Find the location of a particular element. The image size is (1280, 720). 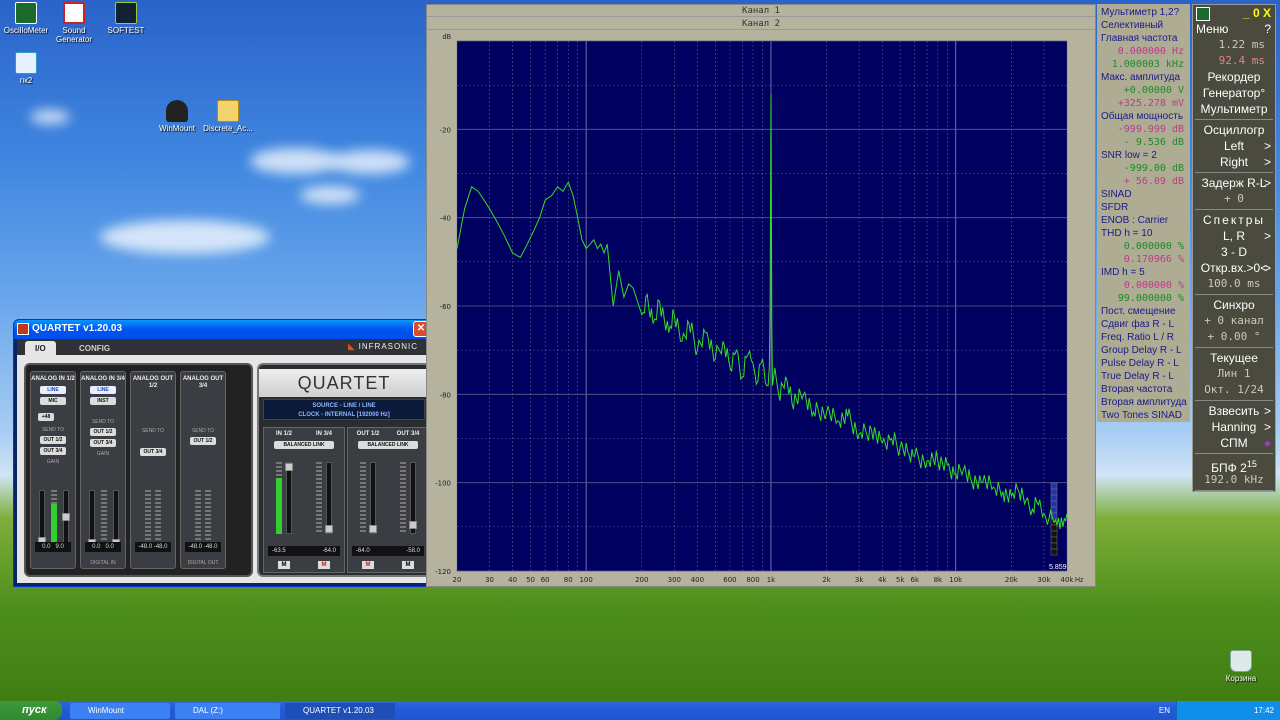

send-to-label: SEND TO is located at coordinates (203, 431).